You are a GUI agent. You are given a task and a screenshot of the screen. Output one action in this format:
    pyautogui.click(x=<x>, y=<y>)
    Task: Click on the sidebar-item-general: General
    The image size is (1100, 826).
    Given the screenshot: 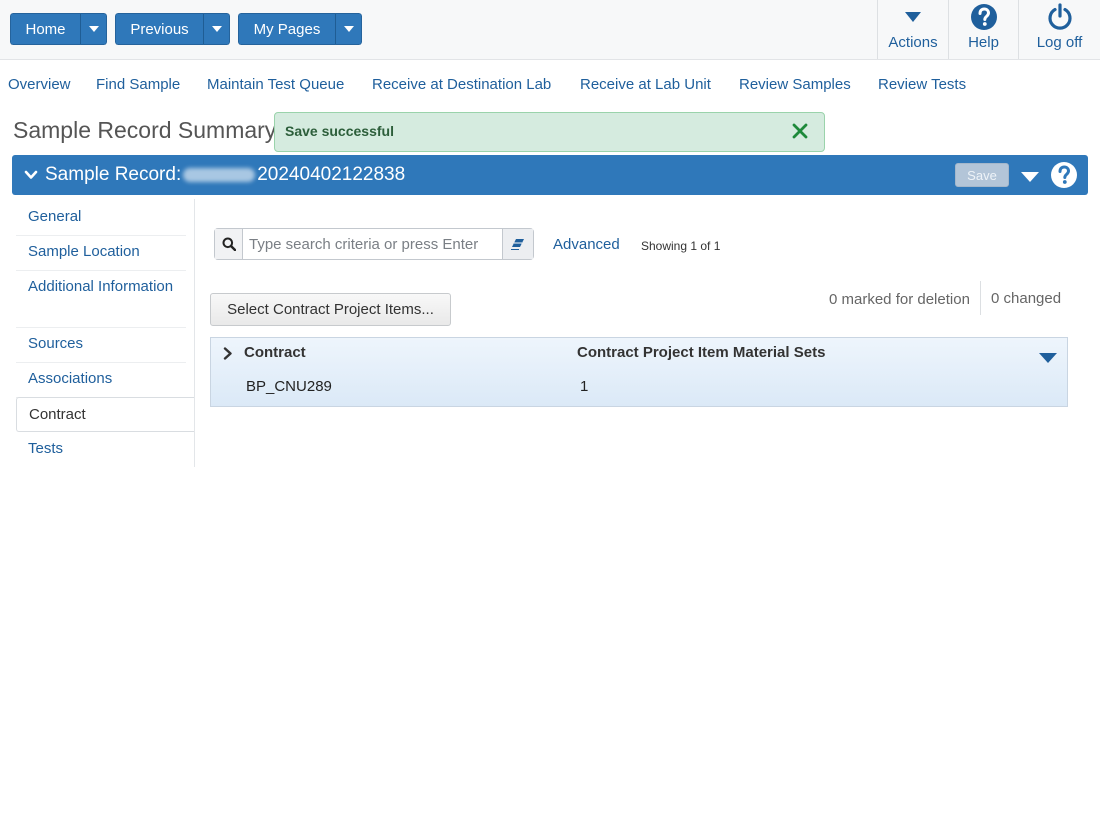 What is the action you would take?
    pyautogui.click(x=101, y=221)
    